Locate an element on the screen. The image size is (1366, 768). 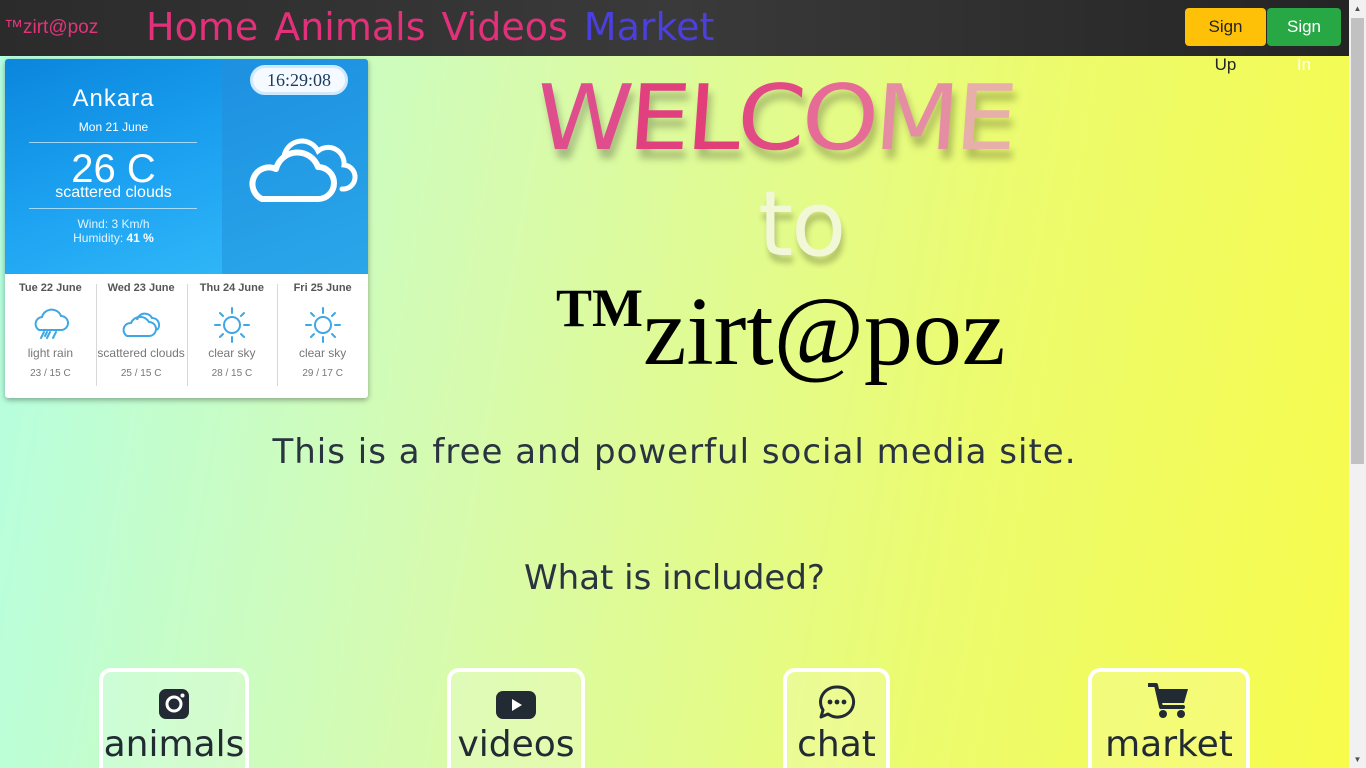
youtube-icon is located at coordinates (516, 705).